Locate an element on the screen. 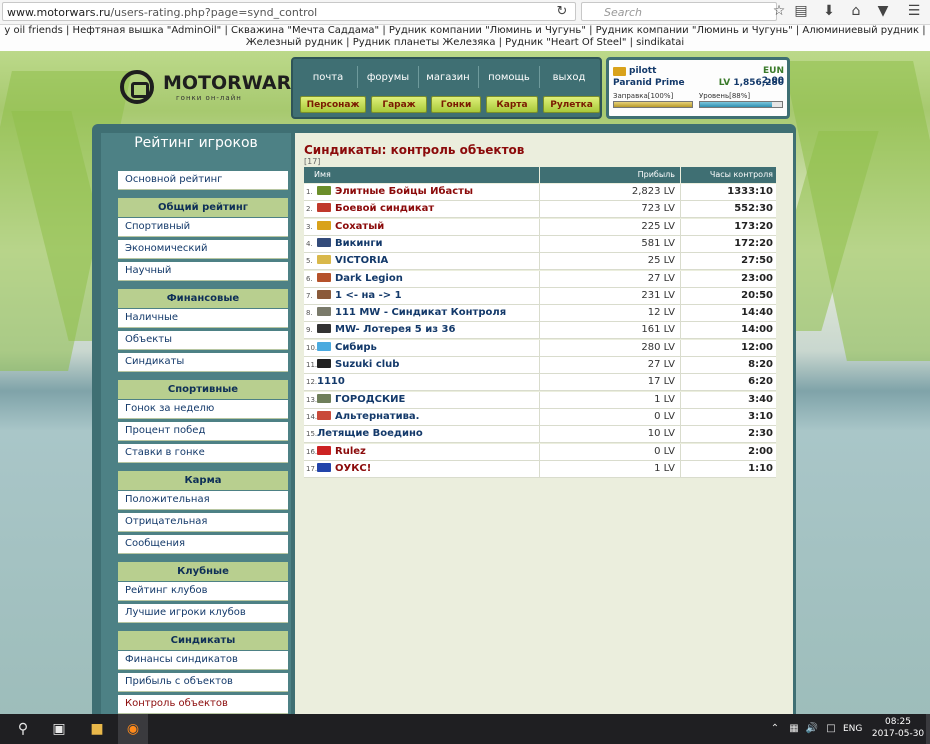  user-name: pilott is located at coordinates (642, 71).